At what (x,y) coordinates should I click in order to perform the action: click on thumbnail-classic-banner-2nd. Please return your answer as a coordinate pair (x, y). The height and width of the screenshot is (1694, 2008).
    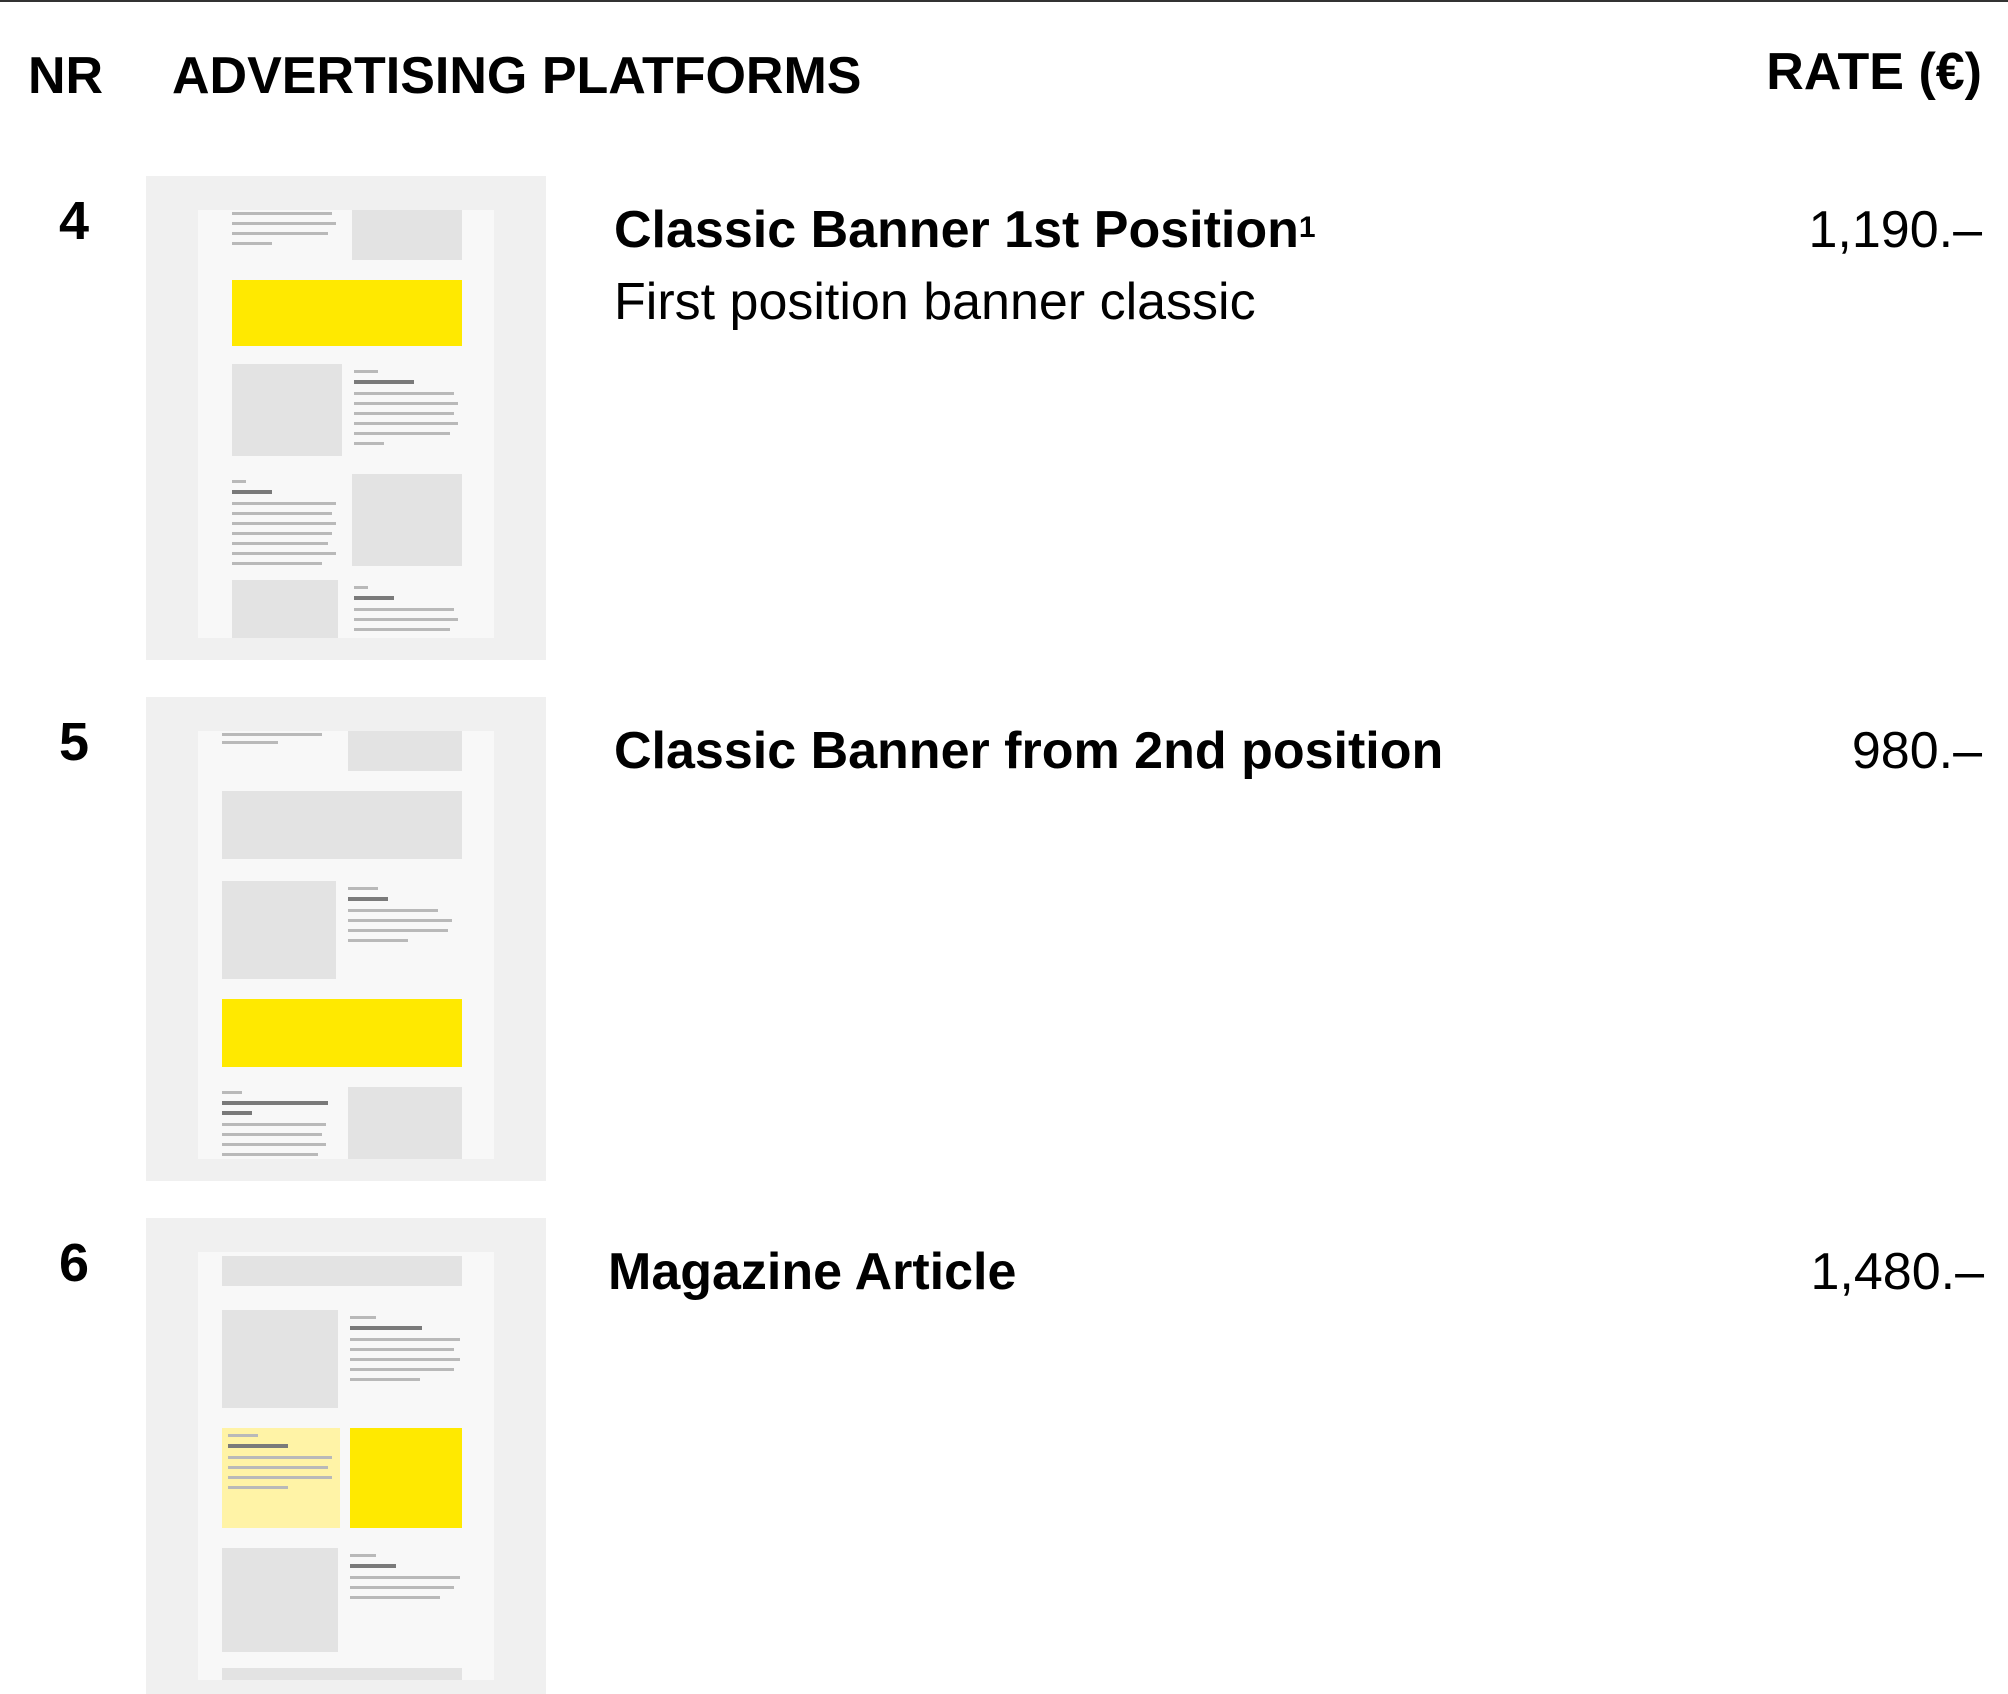
    Looking at the image, I should click on (346, 939).